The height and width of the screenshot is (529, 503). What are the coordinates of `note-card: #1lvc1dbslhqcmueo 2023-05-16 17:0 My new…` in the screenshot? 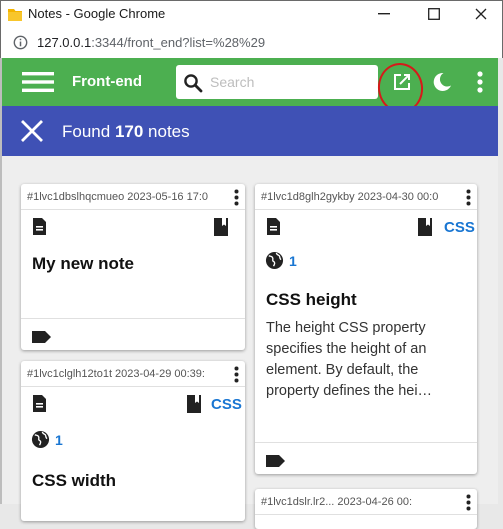 It's located at (133, 267).